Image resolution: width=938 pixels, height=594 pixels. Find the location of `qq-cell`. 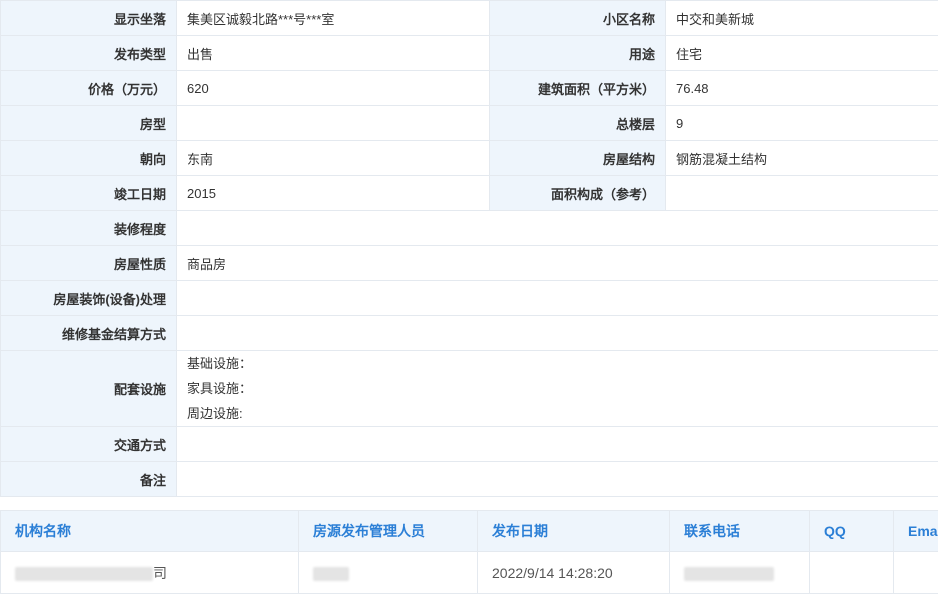

qq-cell is located at coordinates (852, 573).